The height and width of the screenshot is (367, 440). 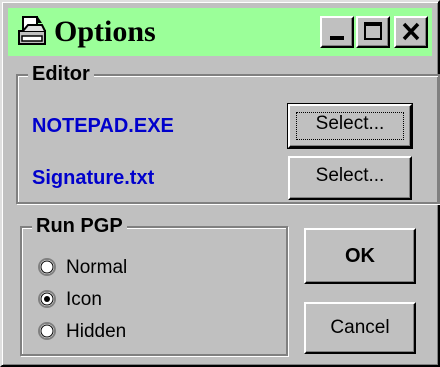 What do you see at coordinates (96, 331) in the screenshot?
I see `radio-hidden-label: Hidden` at bounding box center [96, 331].